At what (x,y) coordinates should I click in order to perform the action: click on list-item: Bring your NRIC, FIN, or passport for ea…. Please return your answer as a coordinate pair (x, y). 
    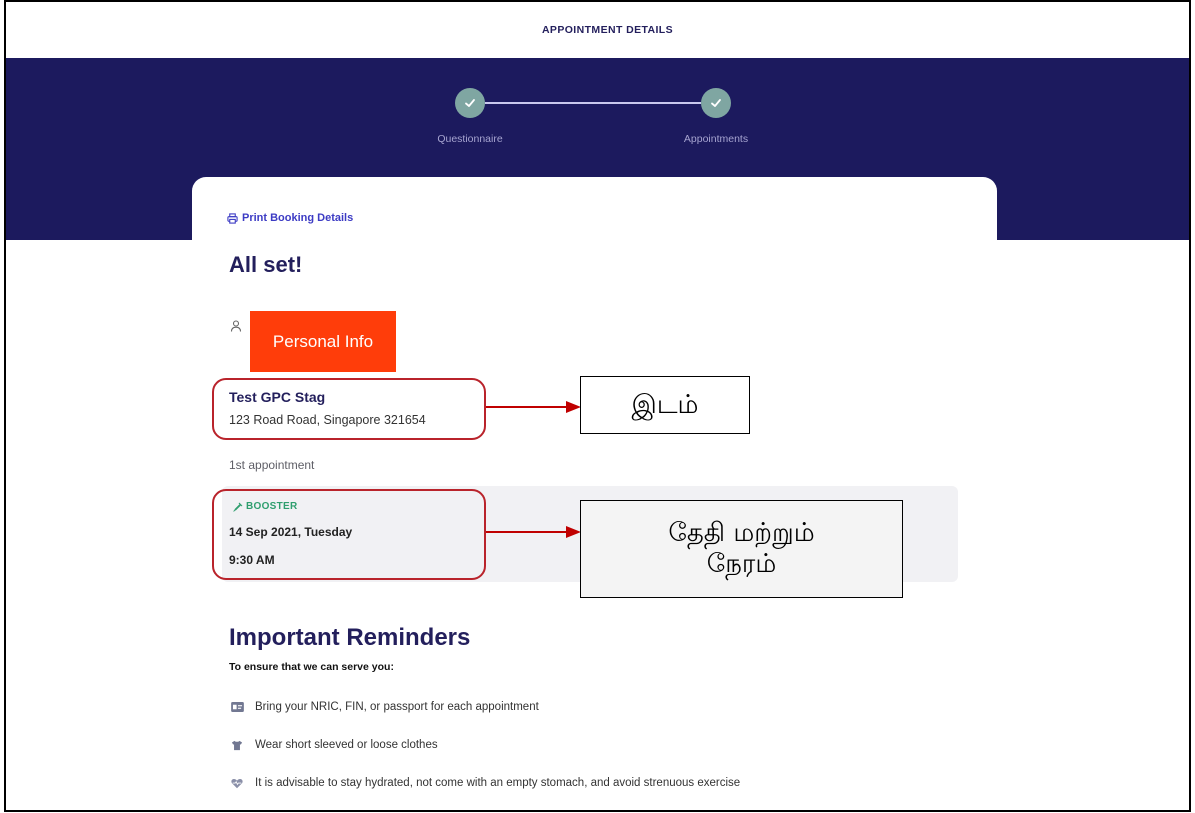
    Looking at the image, I should click on (384, 707).